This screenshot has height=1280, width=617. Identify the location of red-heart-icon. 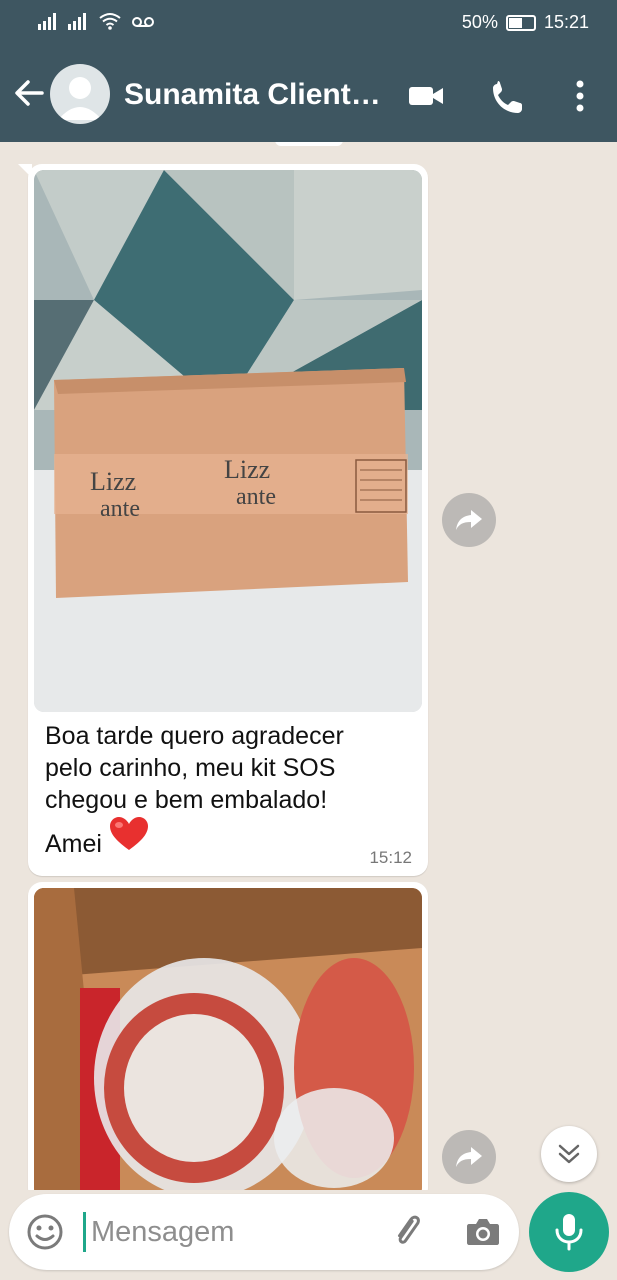
(128, 833).